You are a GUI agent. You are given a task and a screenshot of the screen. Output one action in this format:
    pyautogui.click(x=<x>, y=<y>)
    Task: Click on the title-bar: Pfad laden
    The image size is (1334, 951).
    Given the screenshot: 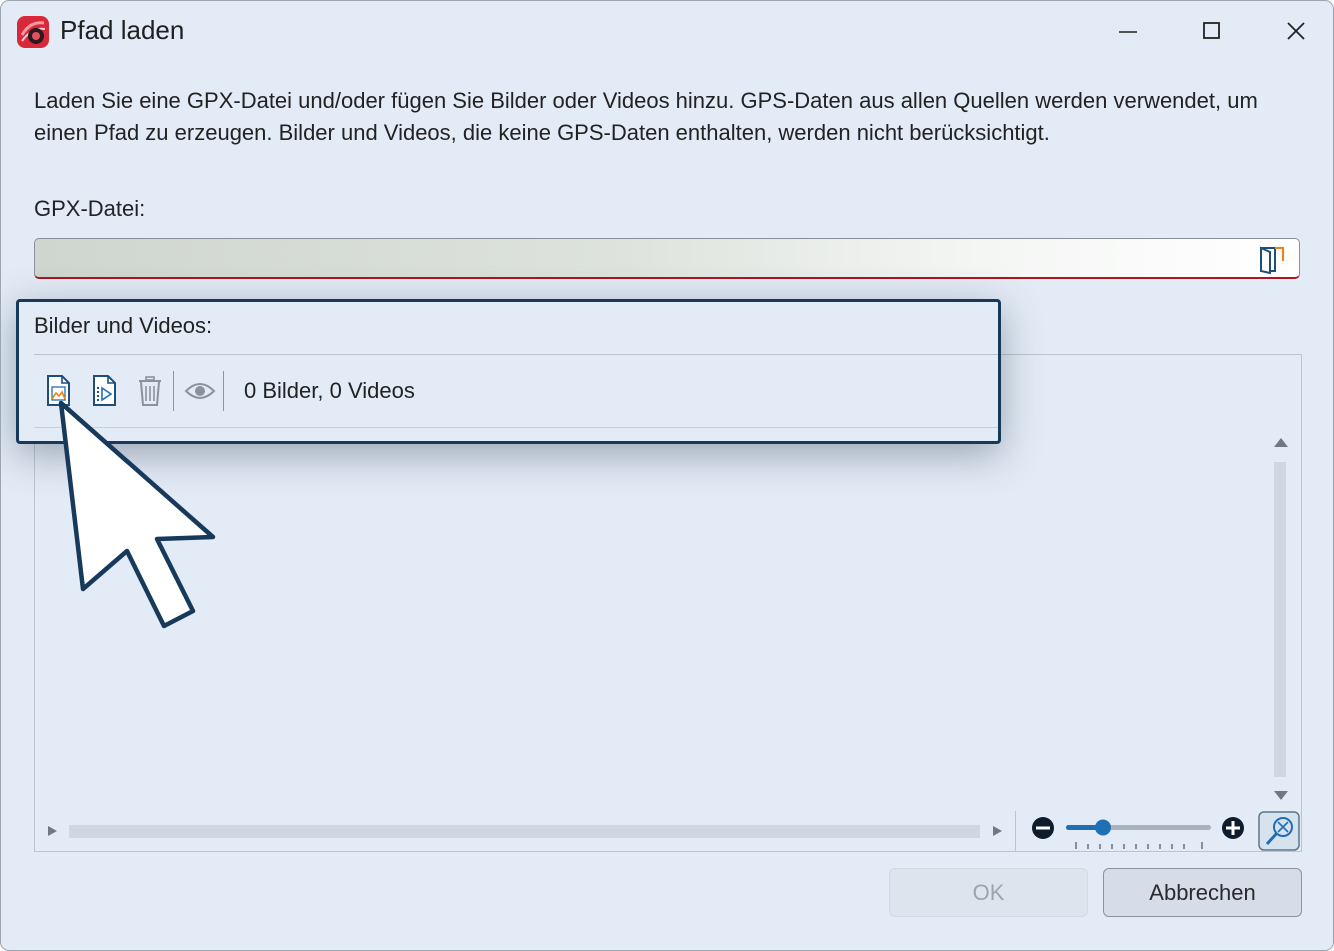 What is the action you would take?
    pyautogui.click(x=667, y=32)
    